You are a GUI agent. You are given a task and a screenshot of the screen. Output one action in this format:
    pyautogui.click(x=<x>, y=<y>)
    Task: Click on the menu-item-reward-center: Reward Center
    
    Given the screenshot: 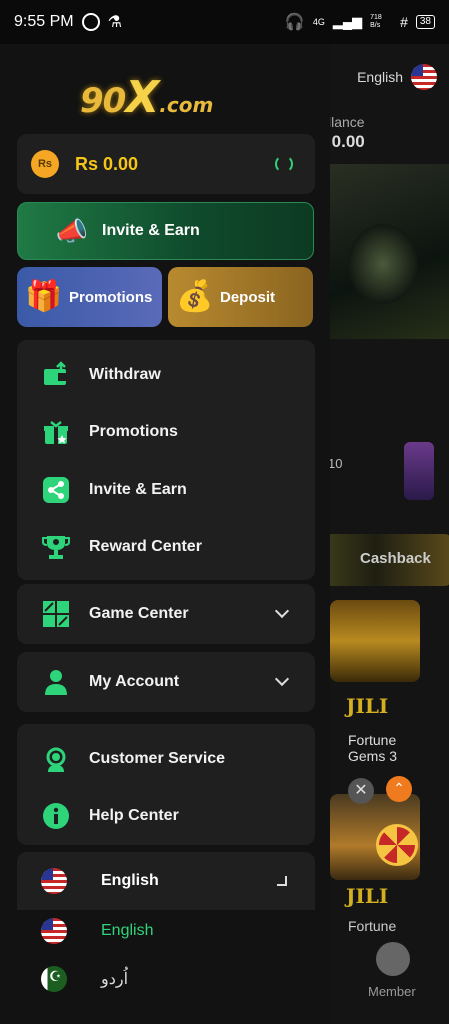 What is the action you would take?
    pyautogui.click(x=166, y=548)
    